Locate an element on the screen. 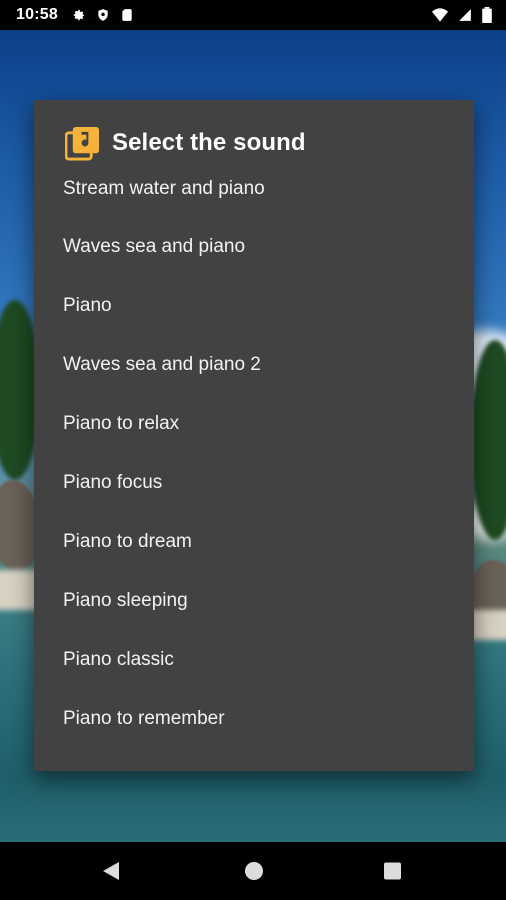  sound-item-piano-classic: Piano classic is located at coordinates (254, 659).